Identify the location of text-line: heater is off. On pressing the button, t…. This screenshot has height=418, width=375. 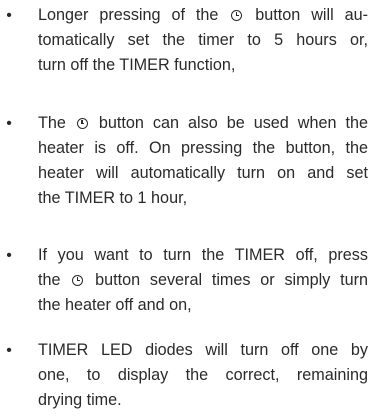
(203, 148).